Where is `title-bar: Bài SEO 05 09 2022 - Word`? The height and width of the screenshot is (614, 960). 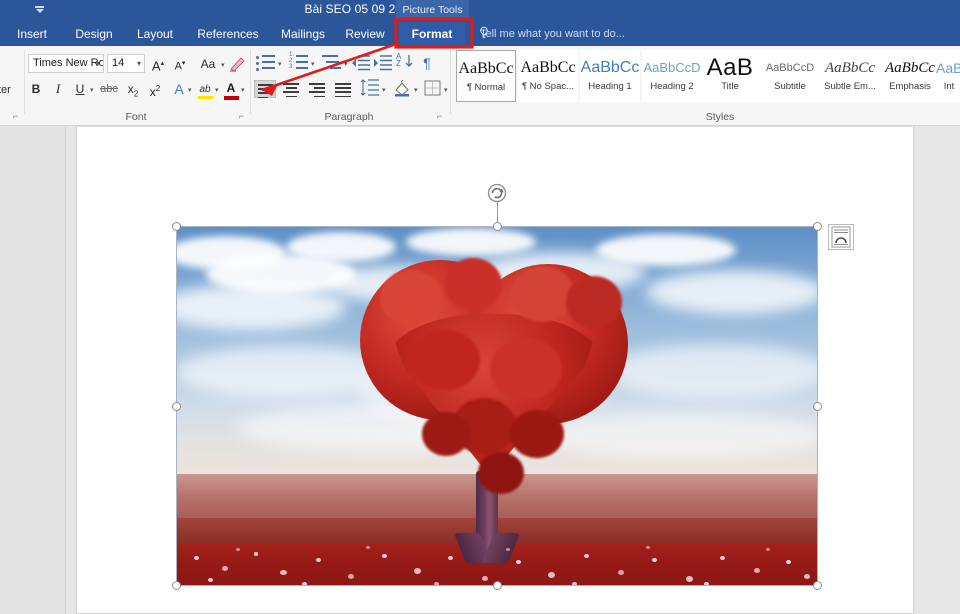
title-bar: Bài SEO 05 09 2022 - Word is located at coordinates (480, 11).